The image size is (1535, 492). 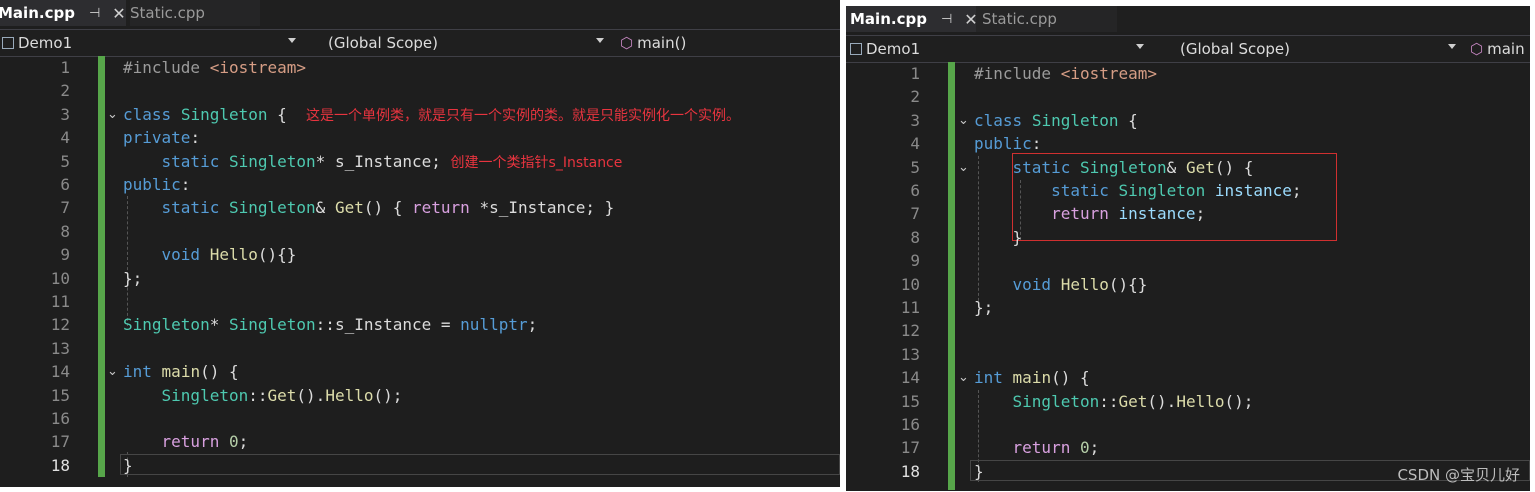 I want to click on close-icon: ✕, so click(x=118, y=13).